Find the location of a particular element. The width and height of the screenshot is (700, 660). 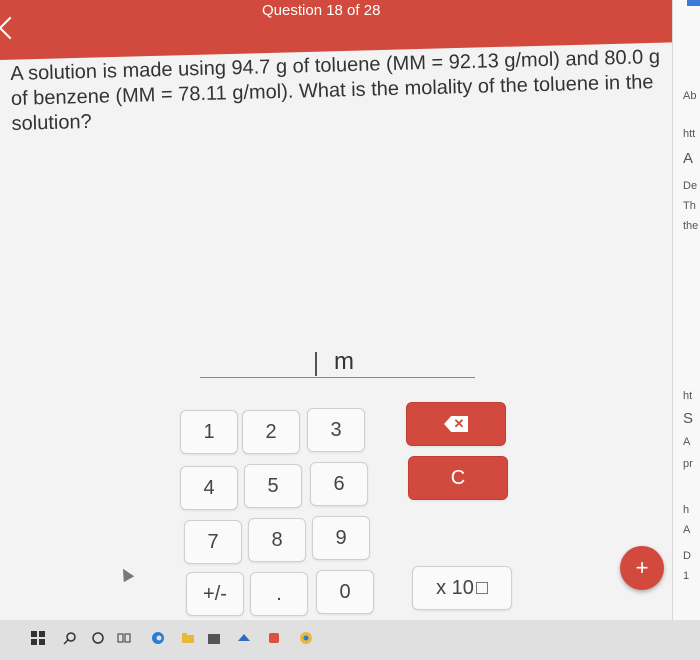

key-6: 6 is located at coordinates (339, 484).